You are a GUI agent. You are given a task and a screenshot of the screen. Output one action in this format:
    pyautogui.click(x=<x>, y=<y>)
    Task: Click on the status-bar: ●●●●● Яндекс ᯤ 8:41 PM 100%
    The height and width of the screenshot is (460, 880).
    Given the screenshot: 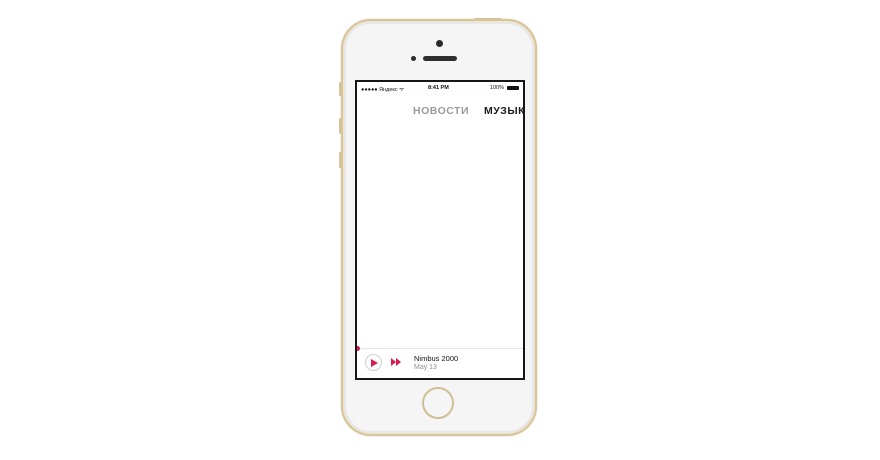 What is the action you would take?
    pyautogui.click(x=440, y=88)
    